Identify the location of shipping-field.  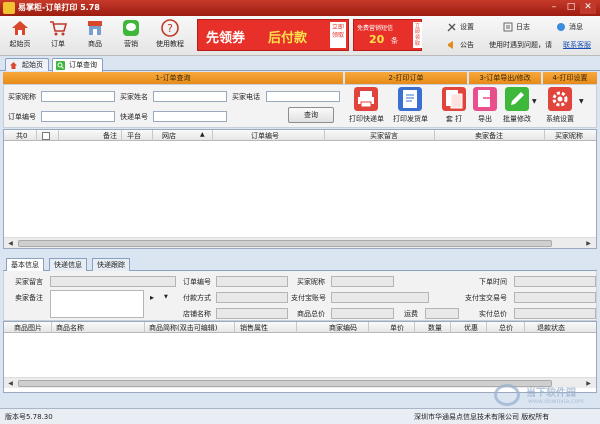
(442, 313).